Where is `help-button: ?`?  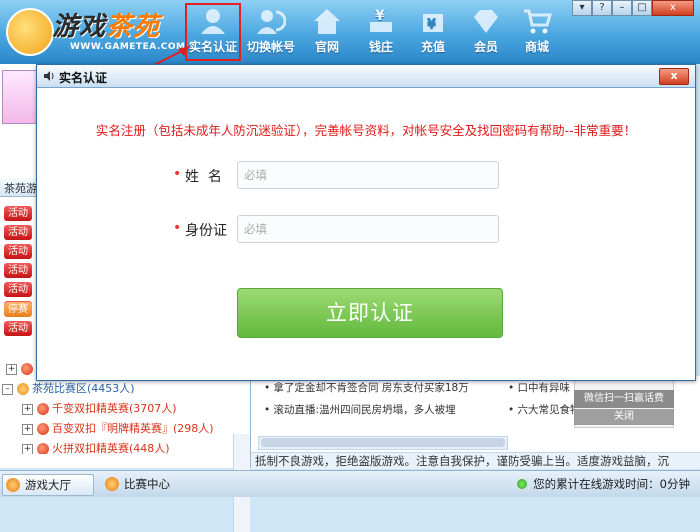
help-button: ? is located at coordinates (602, 8).